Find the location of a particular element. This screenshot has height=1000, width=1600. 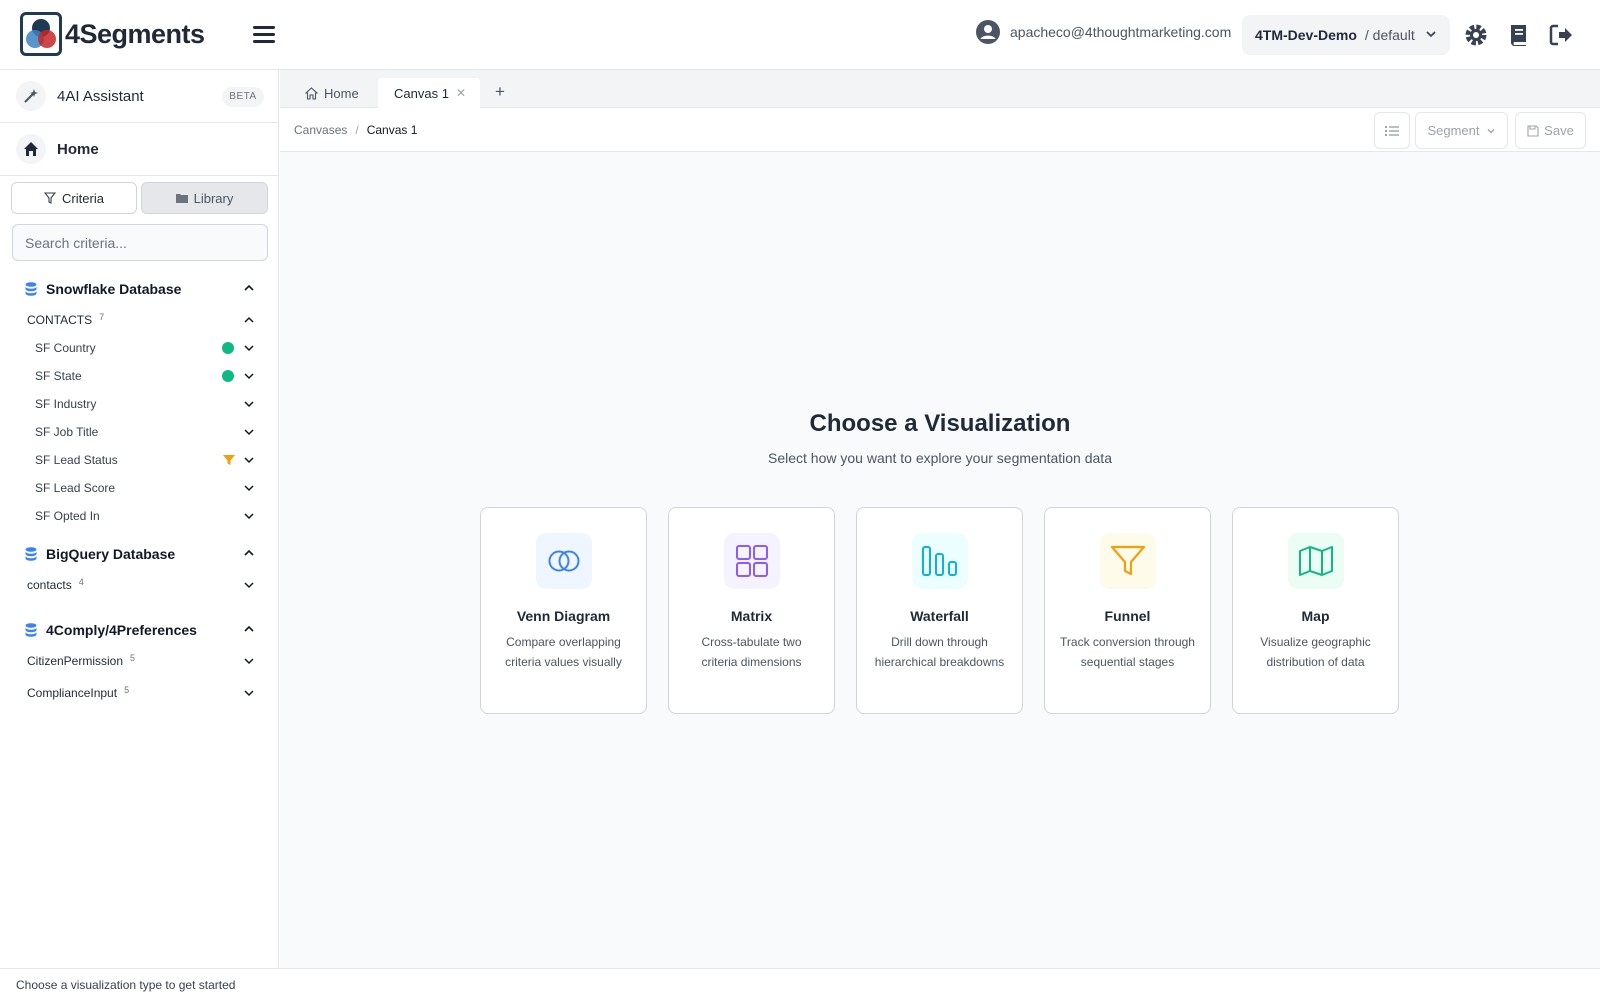

logo-mark-icon is located at coordinates (41, 34).